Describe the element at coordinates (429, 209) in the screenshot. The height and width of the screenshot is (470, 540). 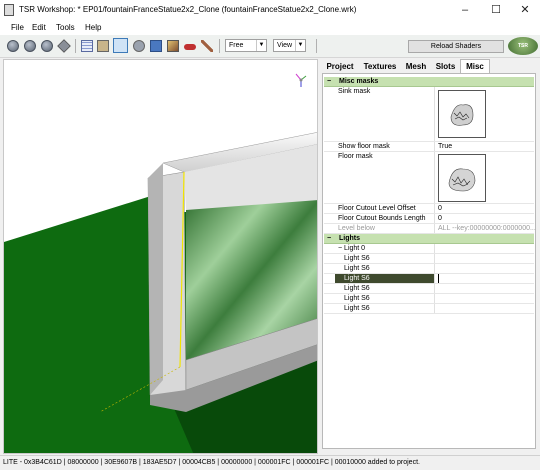
I see `property-row-floor-cutout-level-offset: Floor Cutout Level Offset 0` at that location.